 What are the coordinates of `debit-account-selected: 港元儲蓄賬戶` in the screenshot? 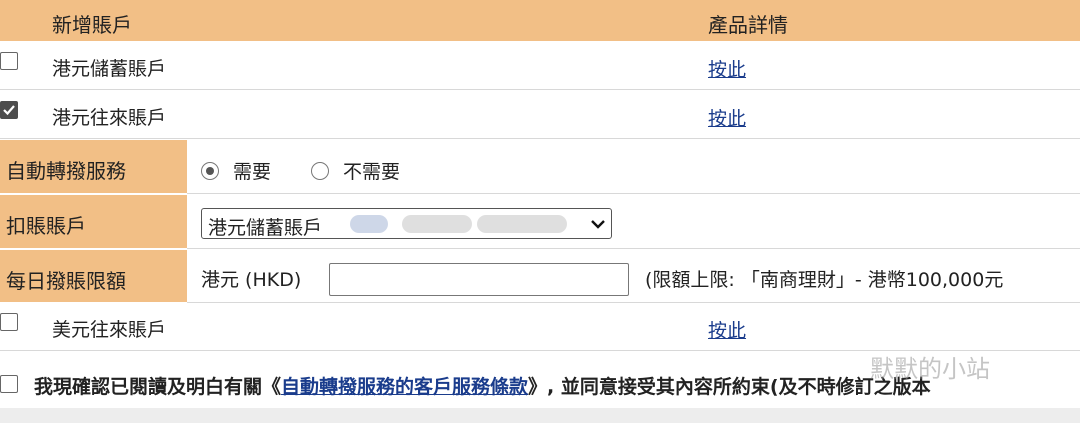 It's located at (265, 228).